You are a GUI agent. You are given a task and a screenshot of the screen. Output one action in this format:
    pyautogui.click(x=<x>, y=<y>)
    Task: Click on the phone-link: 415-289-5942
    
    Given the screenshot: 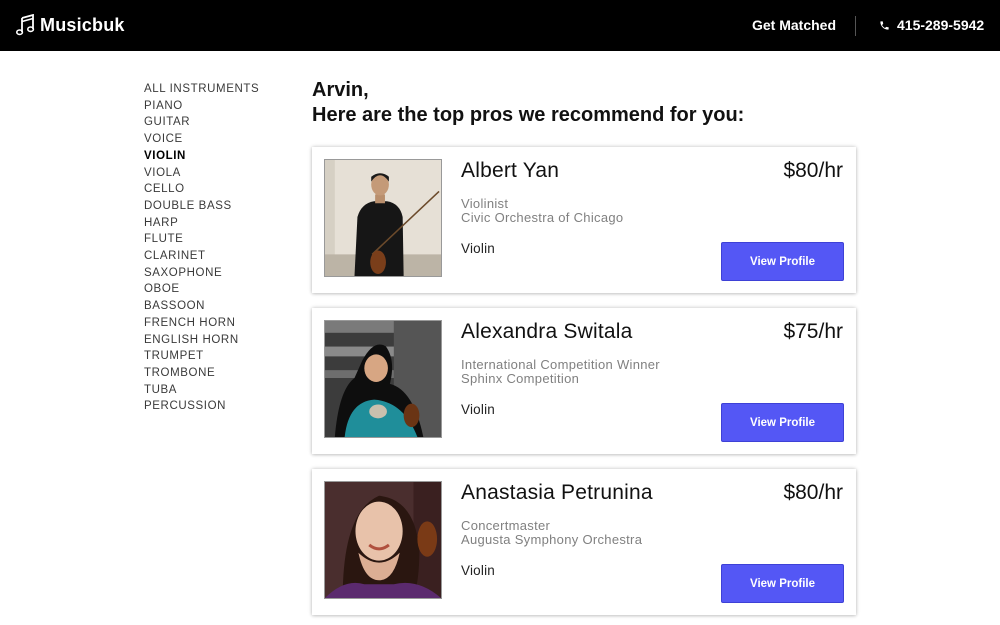 What is the action you would take?
    pyautogui.click(x=931, y=25)
    